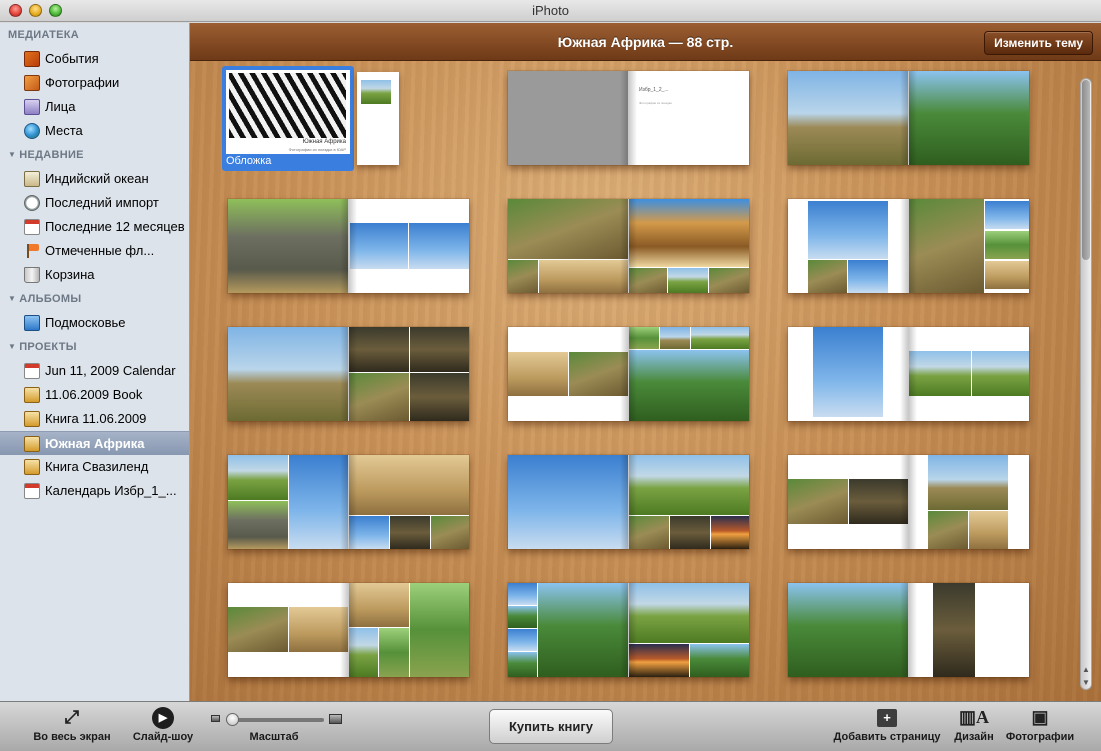  Describe the element at coordinates (51, 155) in the screenshot. I see `section-title: НЕДАВНИЕ` at that location.